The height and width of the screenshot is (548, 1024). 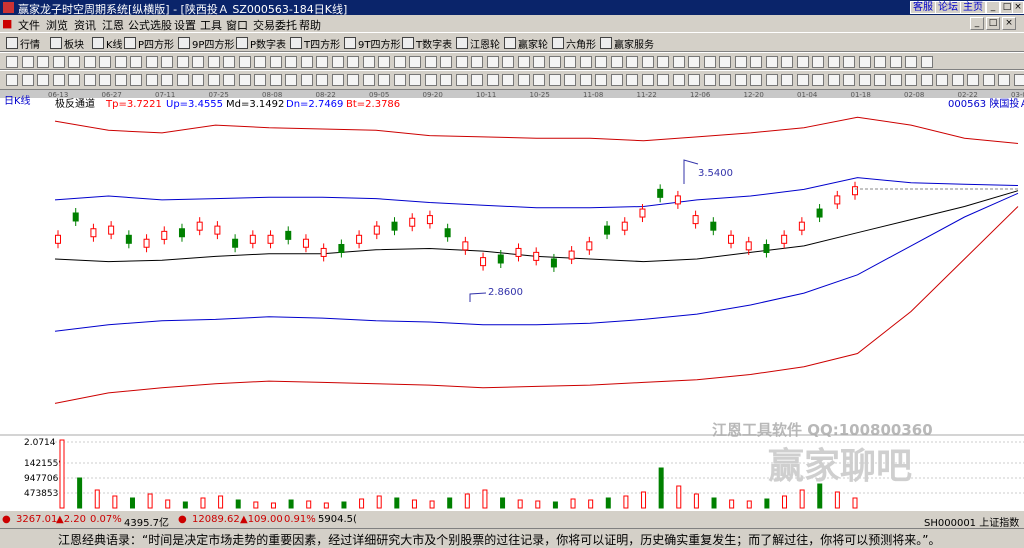 What do you see at coordinates (427, 43) in the screenshot?
I see `t-digit-button: T数字表` at bounding box center [427, 43].